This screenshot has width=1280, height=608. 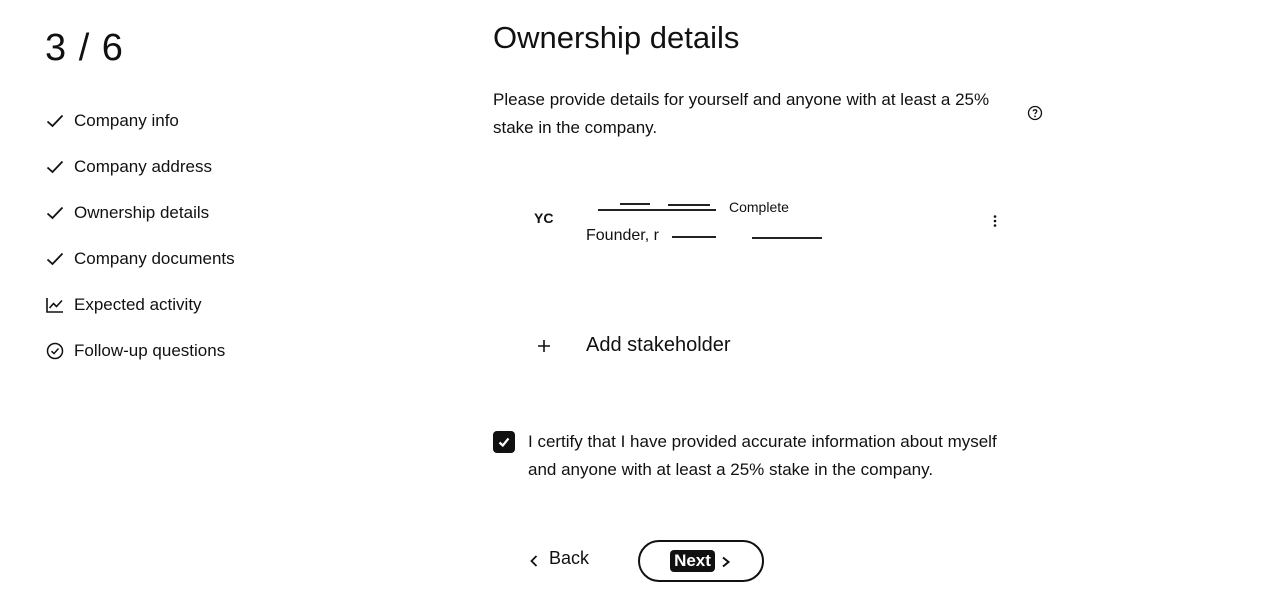 What do you see at coordinates (765, 222) in the screenshot?
I see `stakeholder-row: YC Complete Founder, r` at bounding box center [765, 222].